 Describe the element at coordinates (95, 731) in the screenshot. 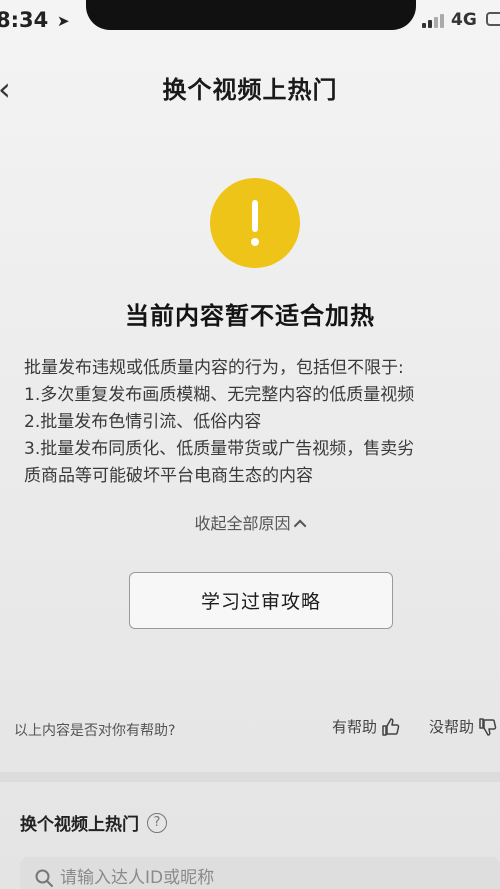

I see `feedback-question: 以上内容是否对你有帮助?` at that location.